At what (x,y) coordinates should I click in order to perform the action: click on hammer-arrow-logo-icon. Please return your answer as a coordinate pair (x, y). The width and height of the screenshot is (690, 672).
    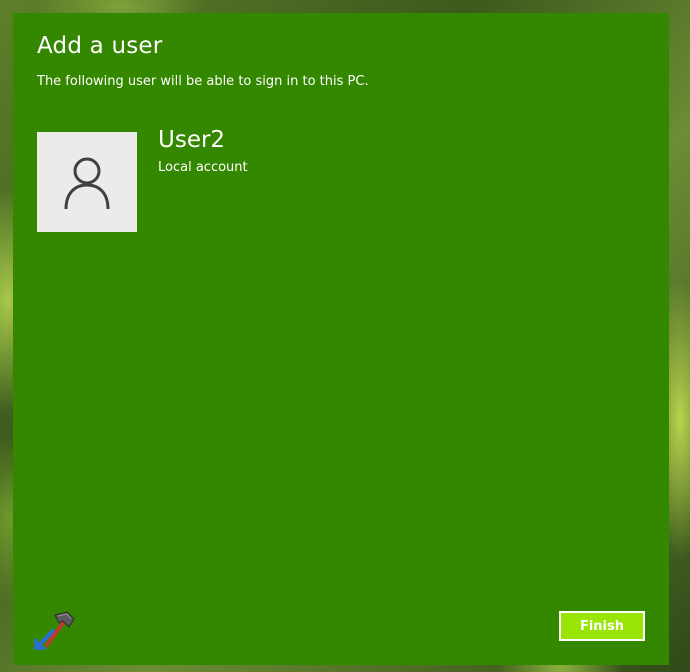
    Looking at the image, I should click on (54, 630).